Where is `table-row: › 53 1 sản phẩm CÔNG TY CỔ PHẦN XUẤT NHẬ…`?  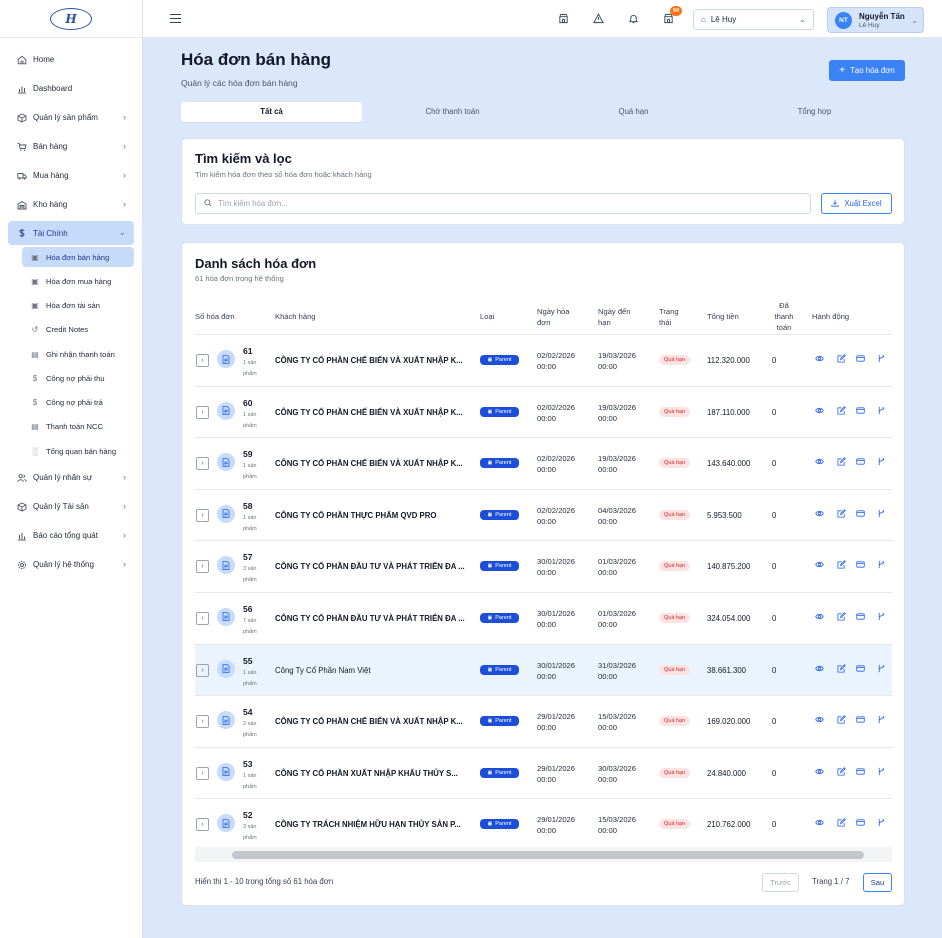
table-row: › 53 1 sản phẩm CÔNG TY CỔ PHẦN XUẤT NHẬ… is located at coordinates (543, 774).